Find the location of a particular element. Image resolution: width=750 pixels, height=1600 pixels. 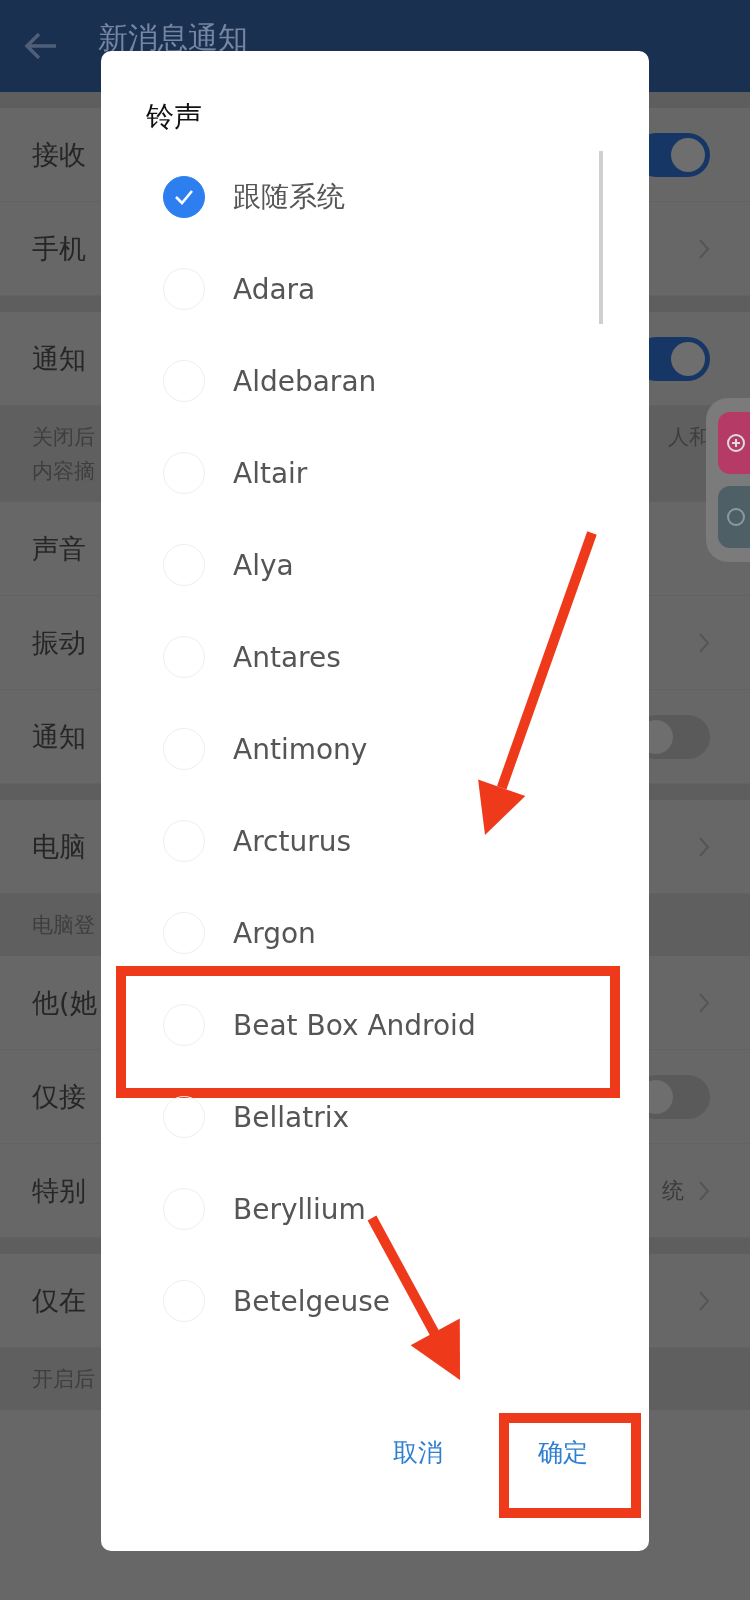

check-icon is located at coordinates (184, 197).